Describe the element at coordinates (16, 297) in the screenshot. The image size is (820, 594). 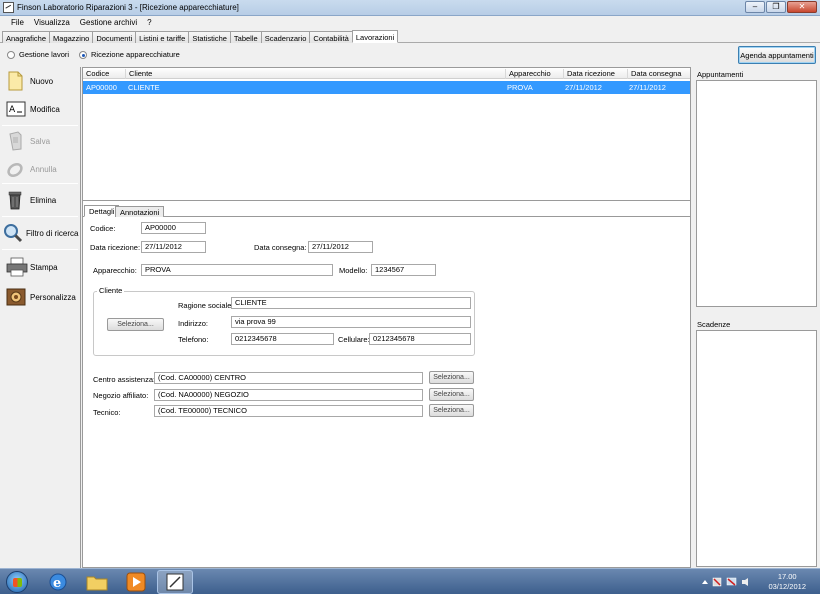
I see `settings-picture-icon` at that location.